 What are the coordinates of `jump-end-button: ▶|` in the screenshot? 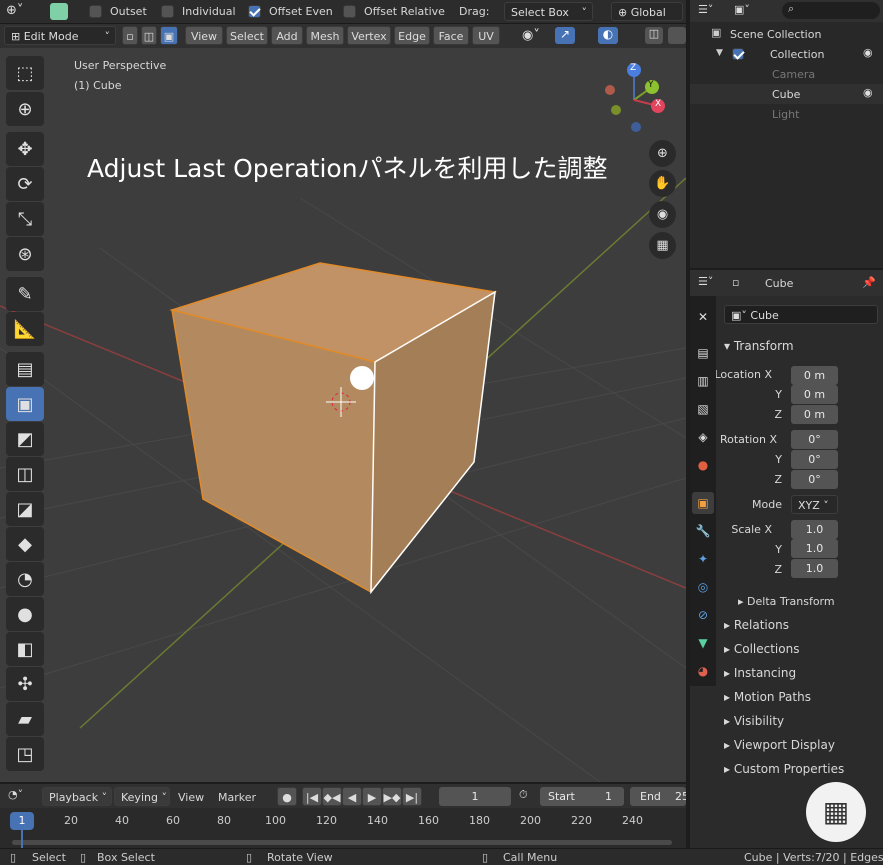 It's located at (412, 796).